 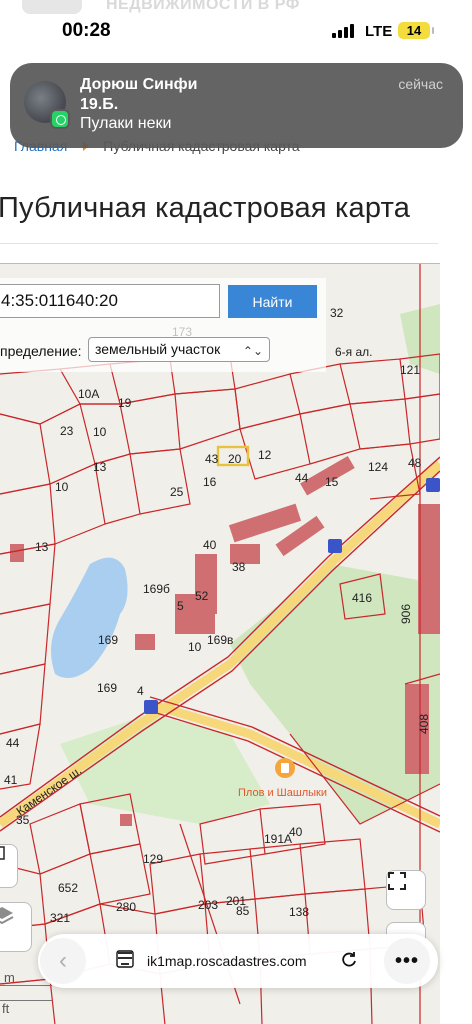 What do you see at coordinates (156, 589) in the screenshot?
I see `parcel-number-label: 169б` at bounding box center [156, 589].